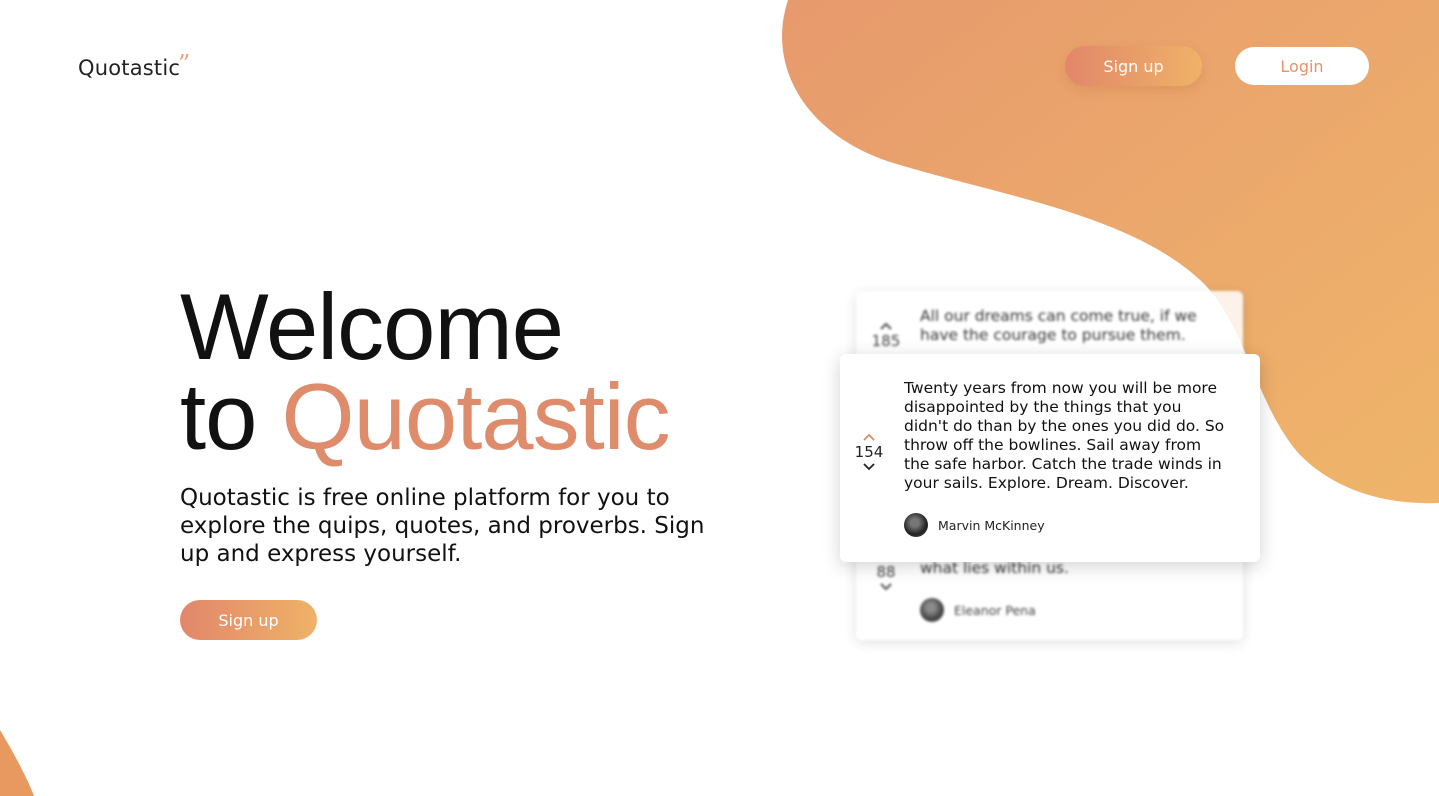  What do you see at coordinates (995, 610) in the screenshot?
I see `author-name: Eleanor Pena` at bounding box center [995, 610].